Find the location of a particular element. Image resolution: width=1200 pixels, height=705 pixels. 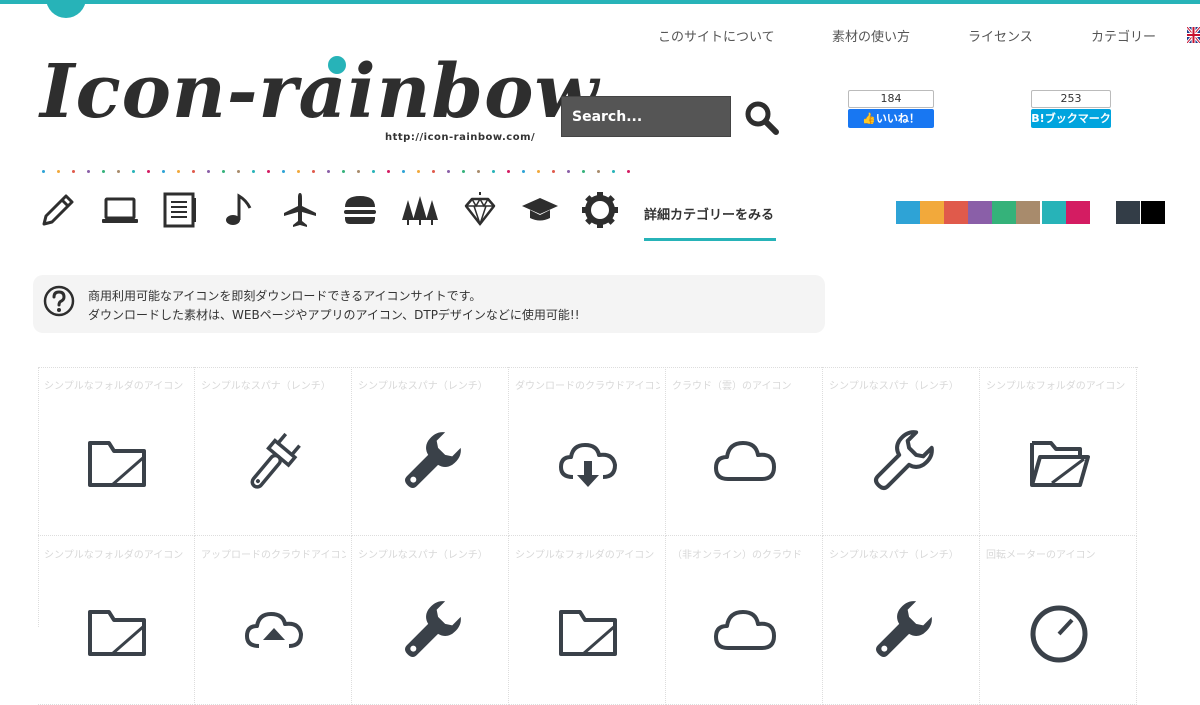

facebook-like-widget: 184 👍いいね！ is located at coordinates (891, 109).